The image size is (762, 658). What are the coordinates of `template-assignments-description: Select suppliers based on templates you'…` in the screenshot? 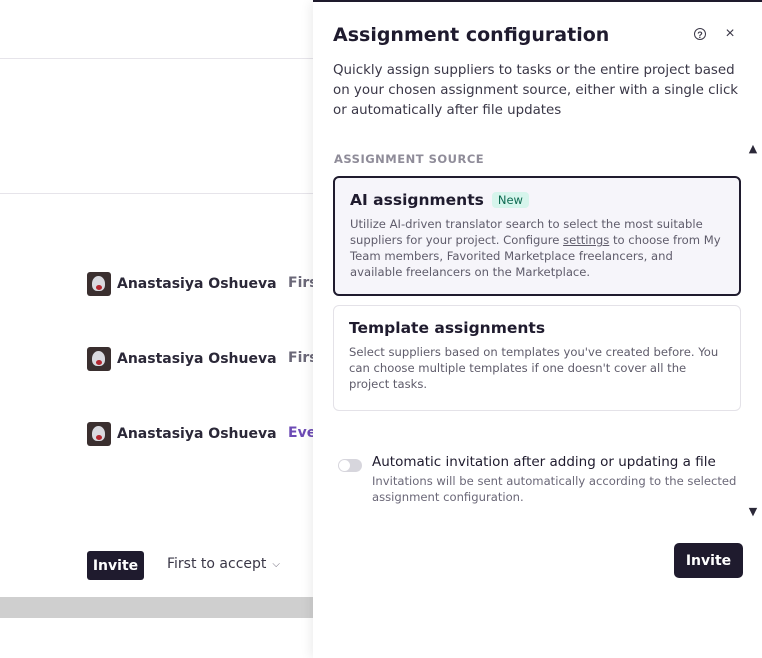 It's located at (534, 368).